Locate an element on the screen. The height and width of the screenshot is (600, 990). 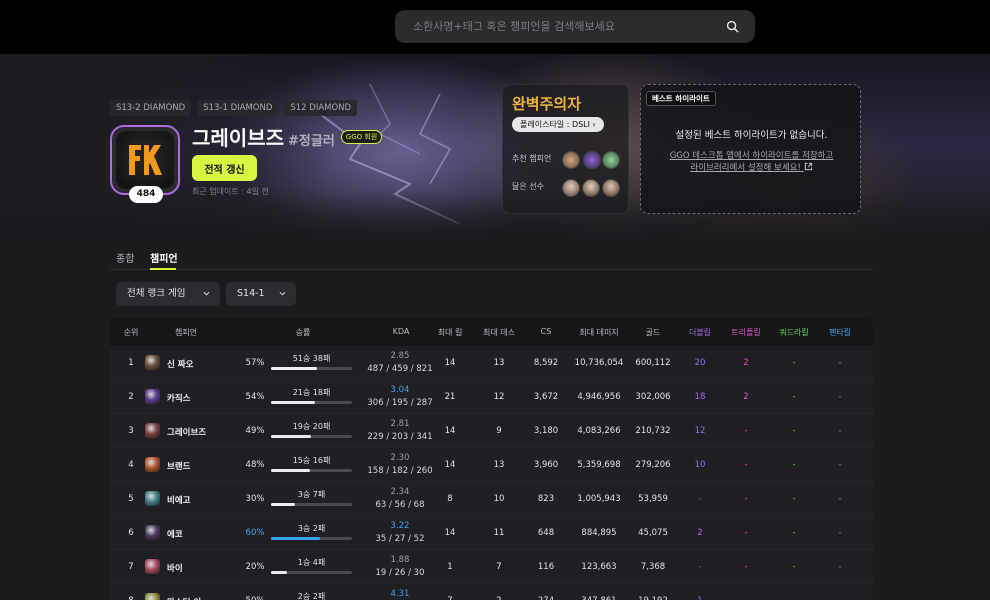
champion-name: 비에고 is located at coordinates (178, 500).